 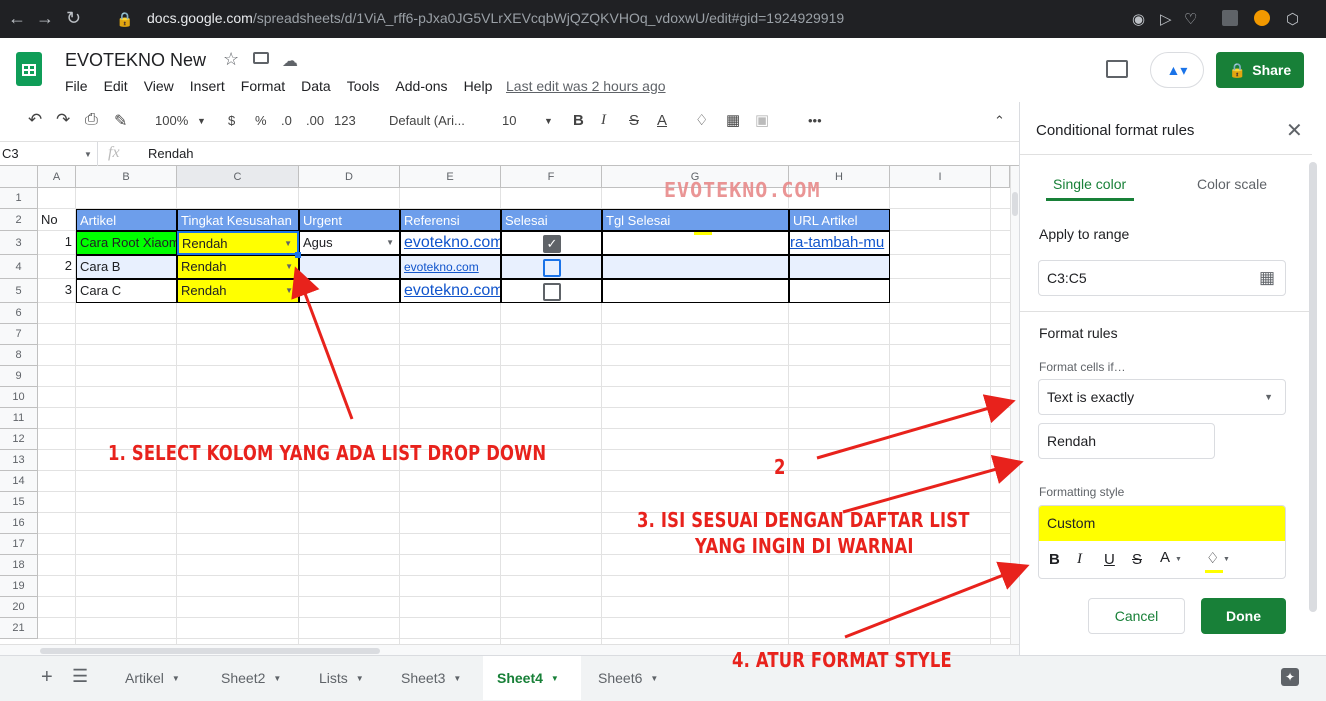 What do you see at coordinates (804, 546) in the screenshot?
I see `annotation-step-3-line2: YANG INGIN DI WARNAI` at bounding box center [804, 546].